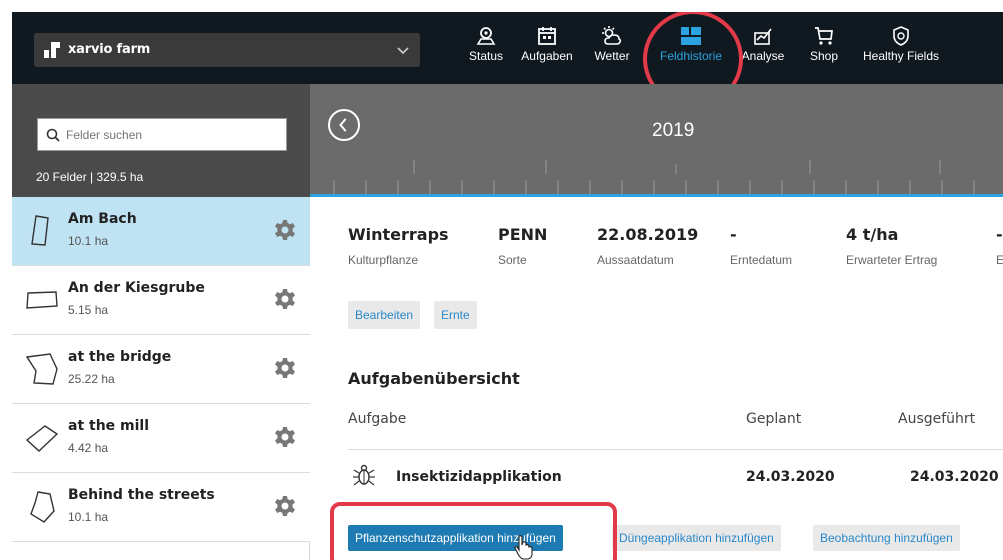 This screenshot has height=560, width=1003. Describe the element at coordinates (547, 36) in the screenshot. I see `calendar-icon` at that location.